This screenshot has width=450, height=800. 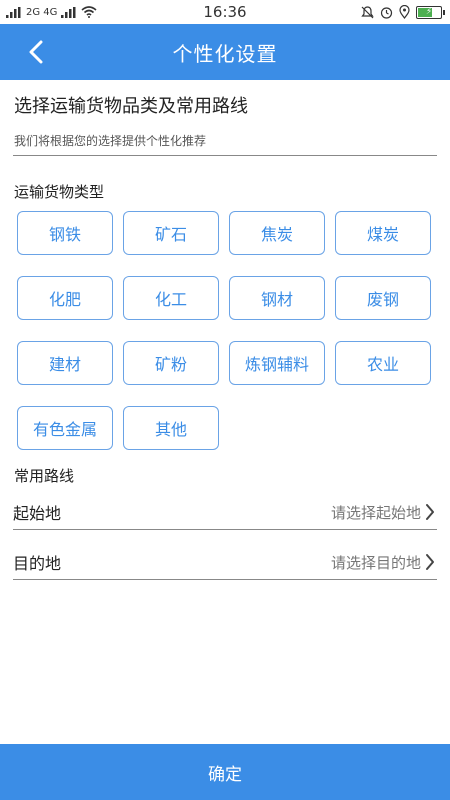 I want to click on section-subtitle: 我们将根据您的选择提供个性化推荐, so click(x=110, y=141).